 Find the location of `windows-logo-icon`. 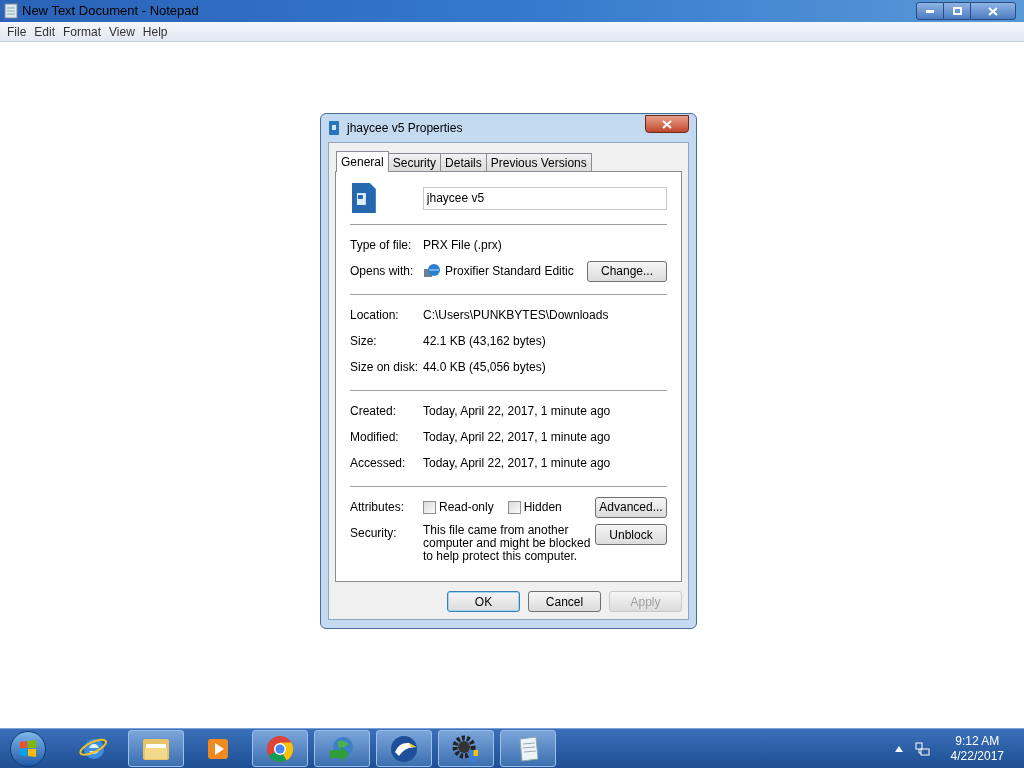

windows-logo-icon is located at coordinates (28, 748).